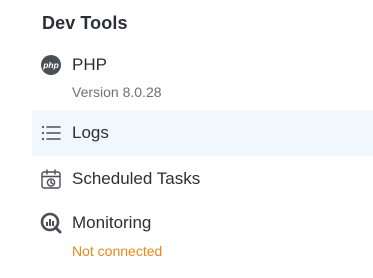 The width and height of the screenshot is (373, 278). Describe the element at coordinates (117, 92) in the screenshot. I see `php-version-text: Version 8.0.28` at that location.